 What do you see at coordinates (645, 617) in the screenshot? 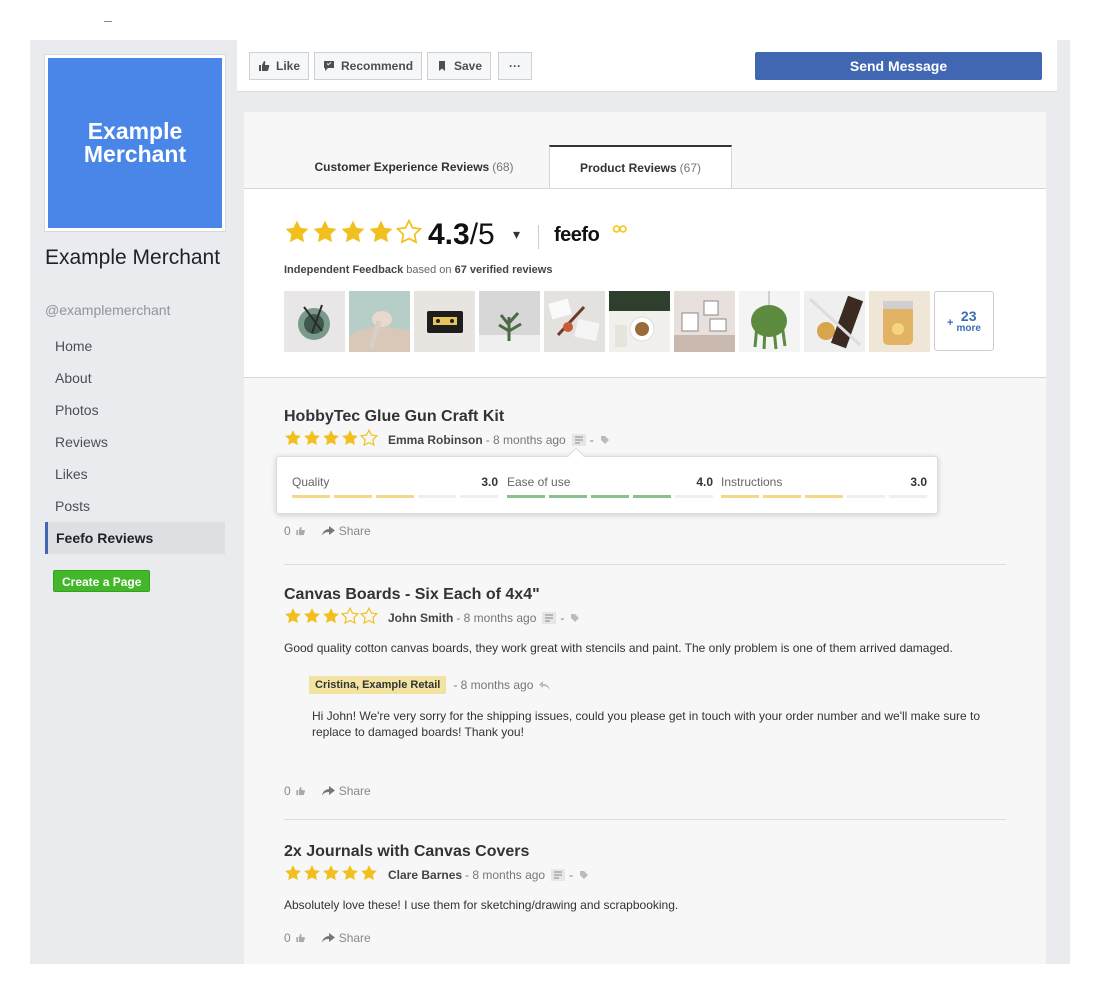
I see `review-meta: John Smith - 8 months ago -` at bounding box center [645, 617].